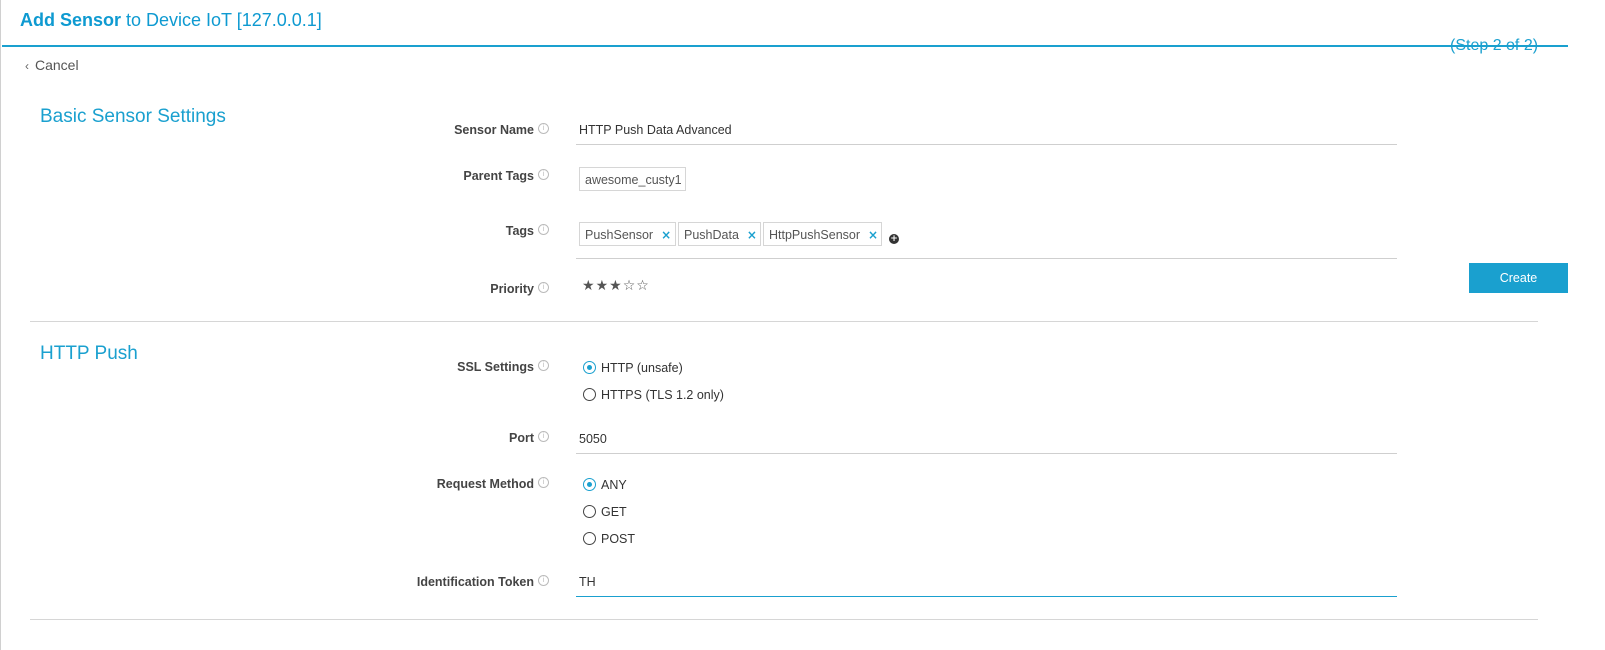  I want to click on request-method-option-label: POST, so click(618, 538).